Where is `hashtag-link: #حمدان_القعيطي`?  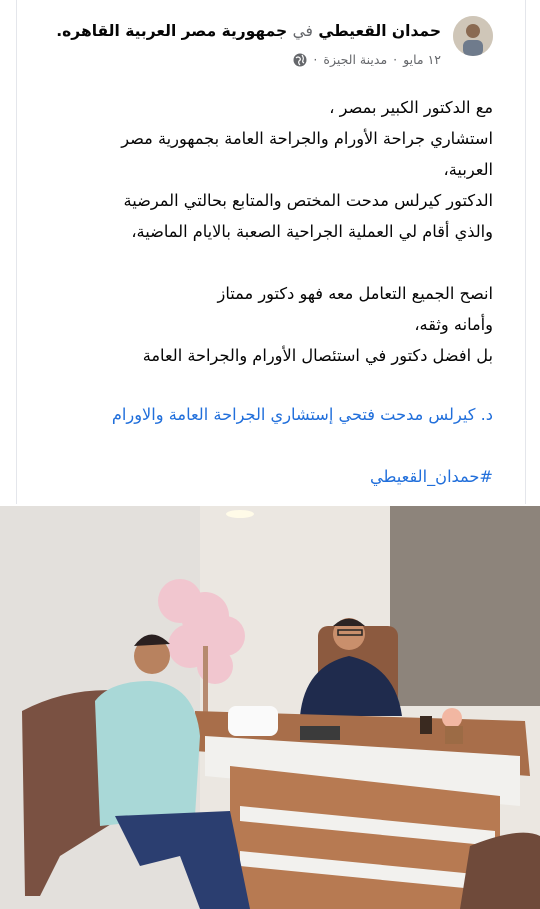 hashtag-link: #حمدان_القعيطي is located at coordinates (431, 476).